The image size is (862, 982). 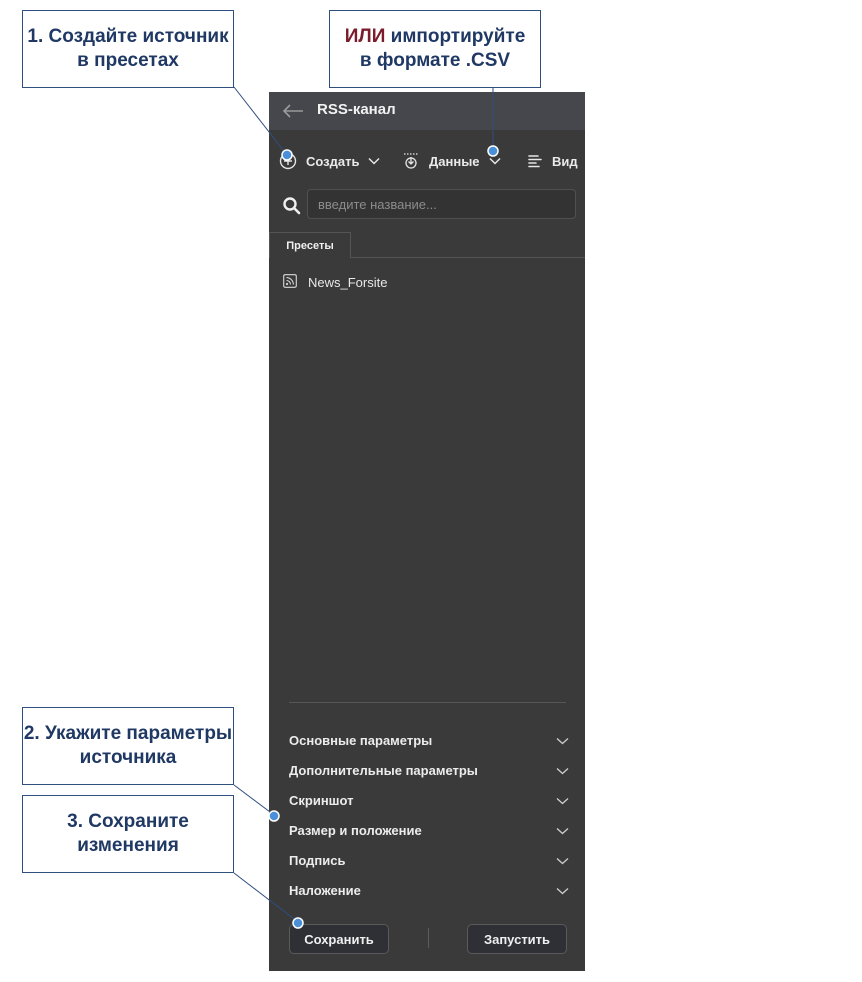 What do you see at coordinates (441, 204) in the screenshot?
I see `search-input` at bounding box center [441, 204].